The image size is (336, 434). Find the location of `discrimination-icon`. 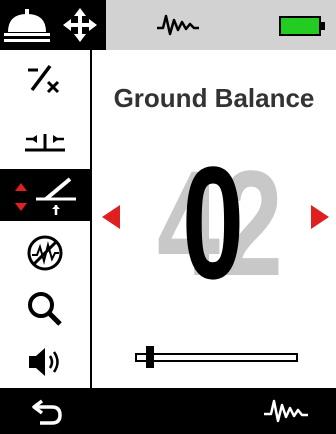

discrimination-icon is located at coordinates (44, 79).